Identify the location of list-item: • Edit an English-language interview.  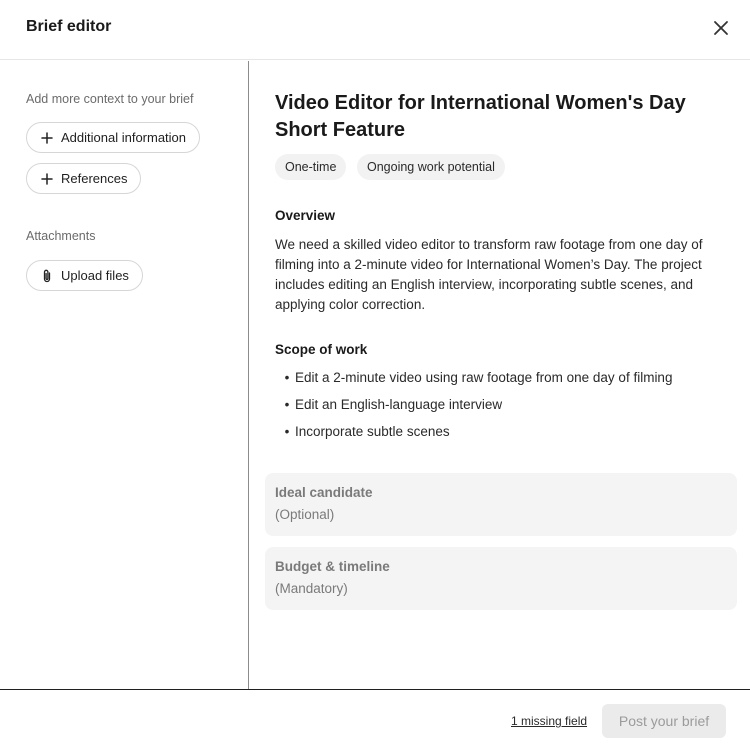
(506, 405).